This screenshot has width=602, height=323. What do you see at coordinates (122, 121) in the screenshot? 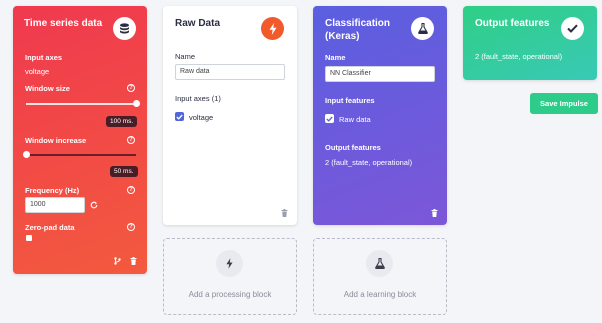
I see `window-size-value: 100 ms.` at bounding box center [122, 121].